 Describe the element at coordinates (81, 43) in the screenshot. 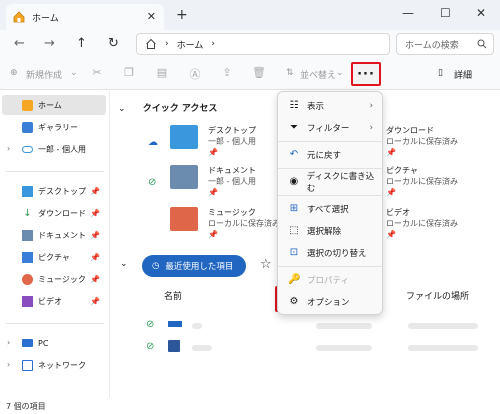

I see `up-button: ↑` at that location.